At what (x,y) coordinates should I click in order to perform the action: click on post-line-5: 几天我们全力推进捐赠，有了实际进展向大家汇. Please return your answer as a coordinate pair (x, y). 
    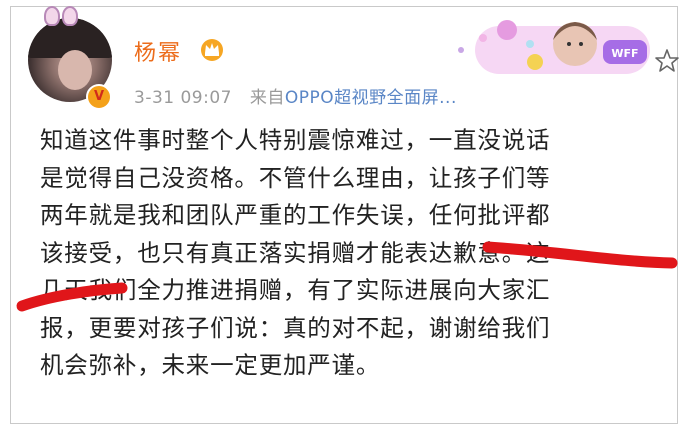
    Looking at the image, I should click on (295, 290).